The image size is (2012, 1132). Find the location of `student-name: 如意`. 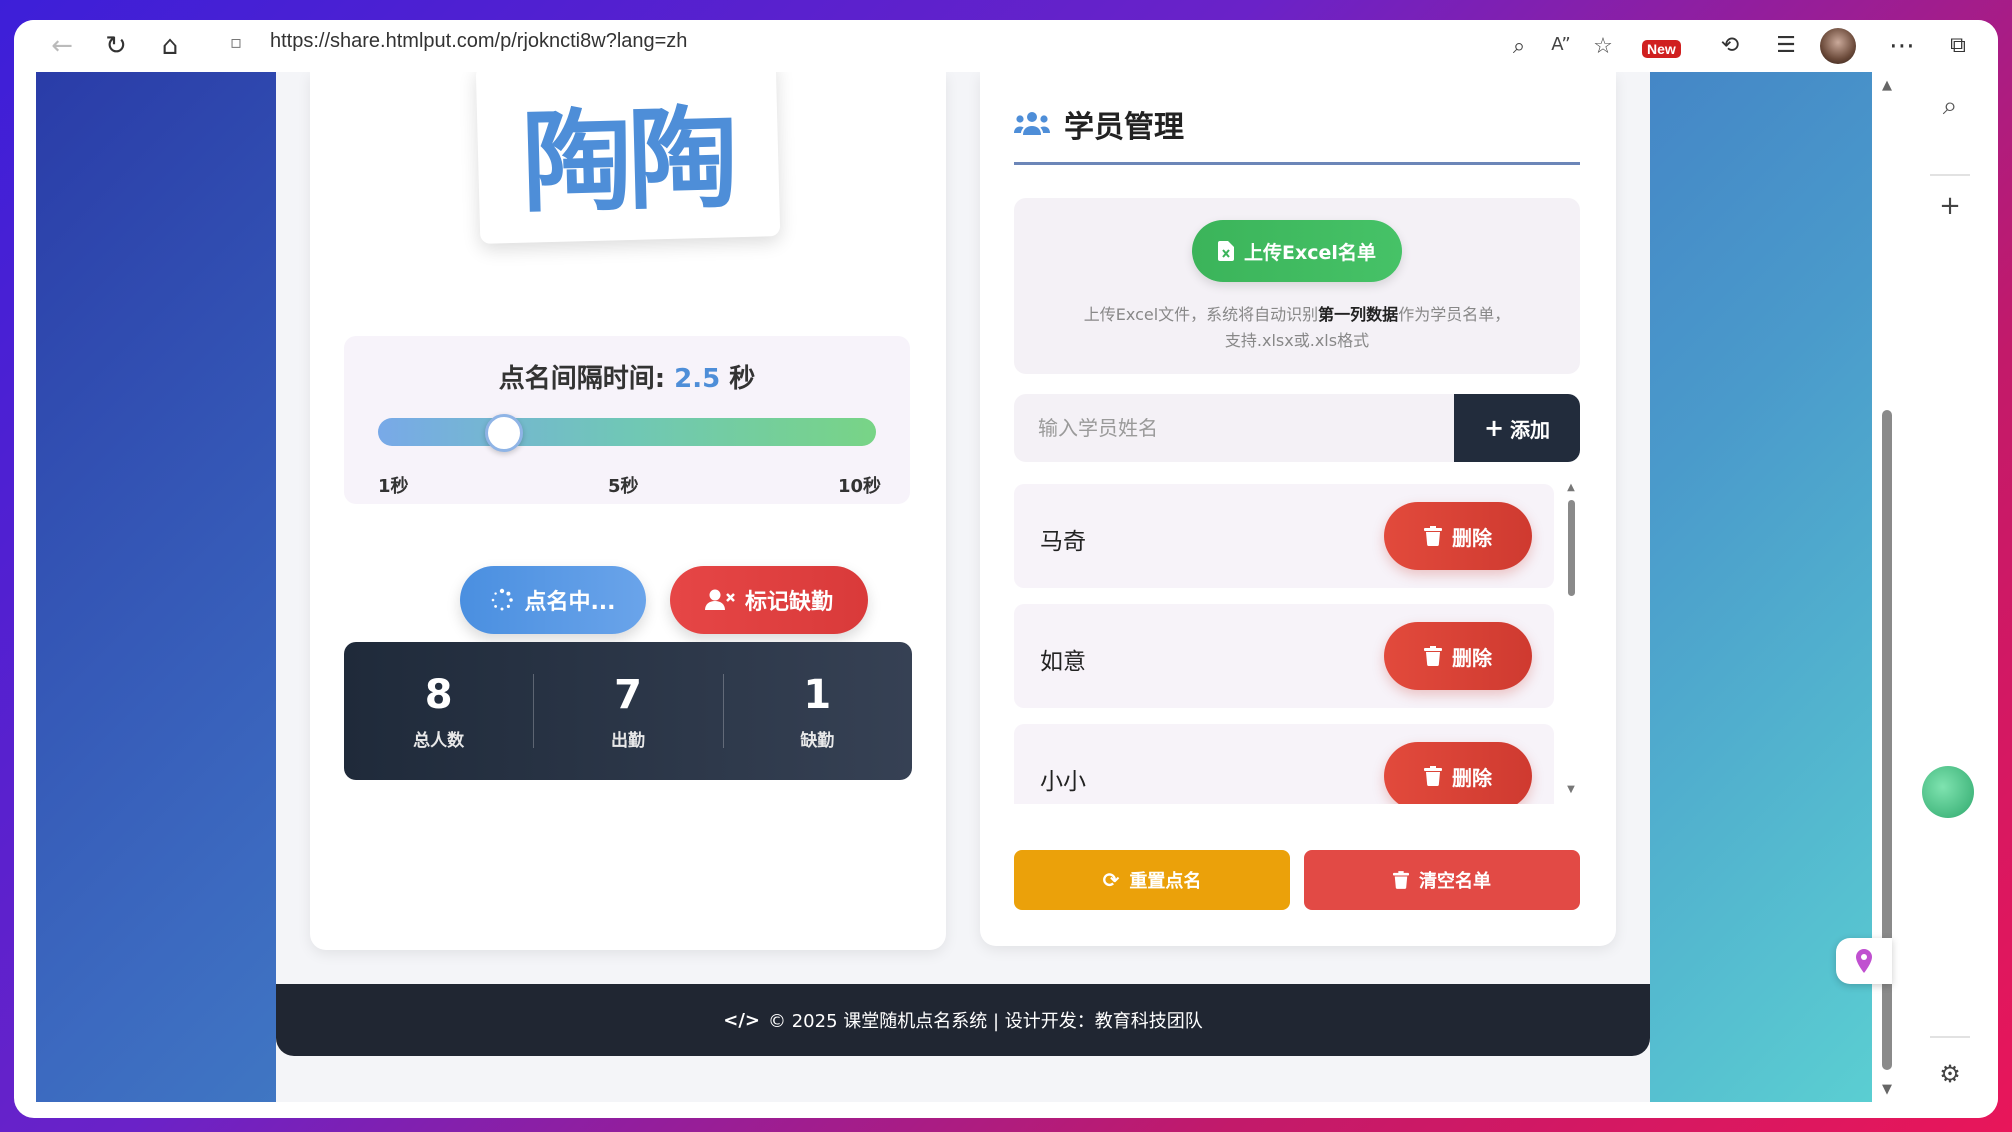

student-name: 如意 is located at coordinates (1063, 662).